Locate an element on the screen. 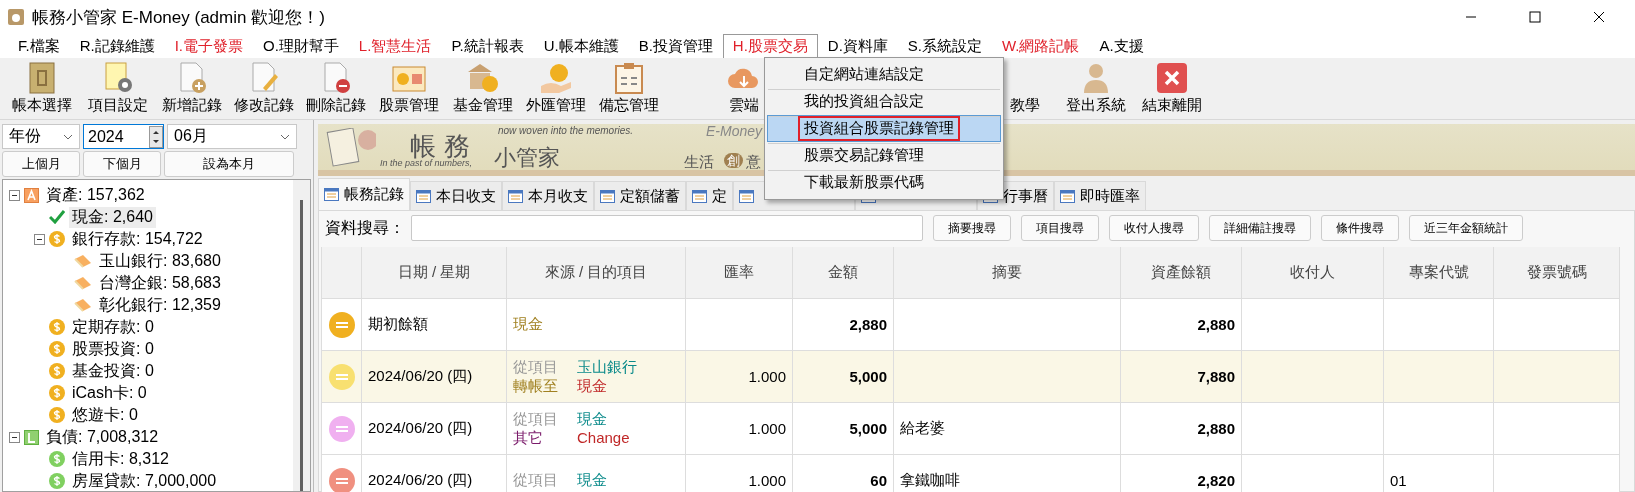 The height and width of the screenshot is (492, 1635). source-item: 玉山銀行 is located at coordinates (607, 367).